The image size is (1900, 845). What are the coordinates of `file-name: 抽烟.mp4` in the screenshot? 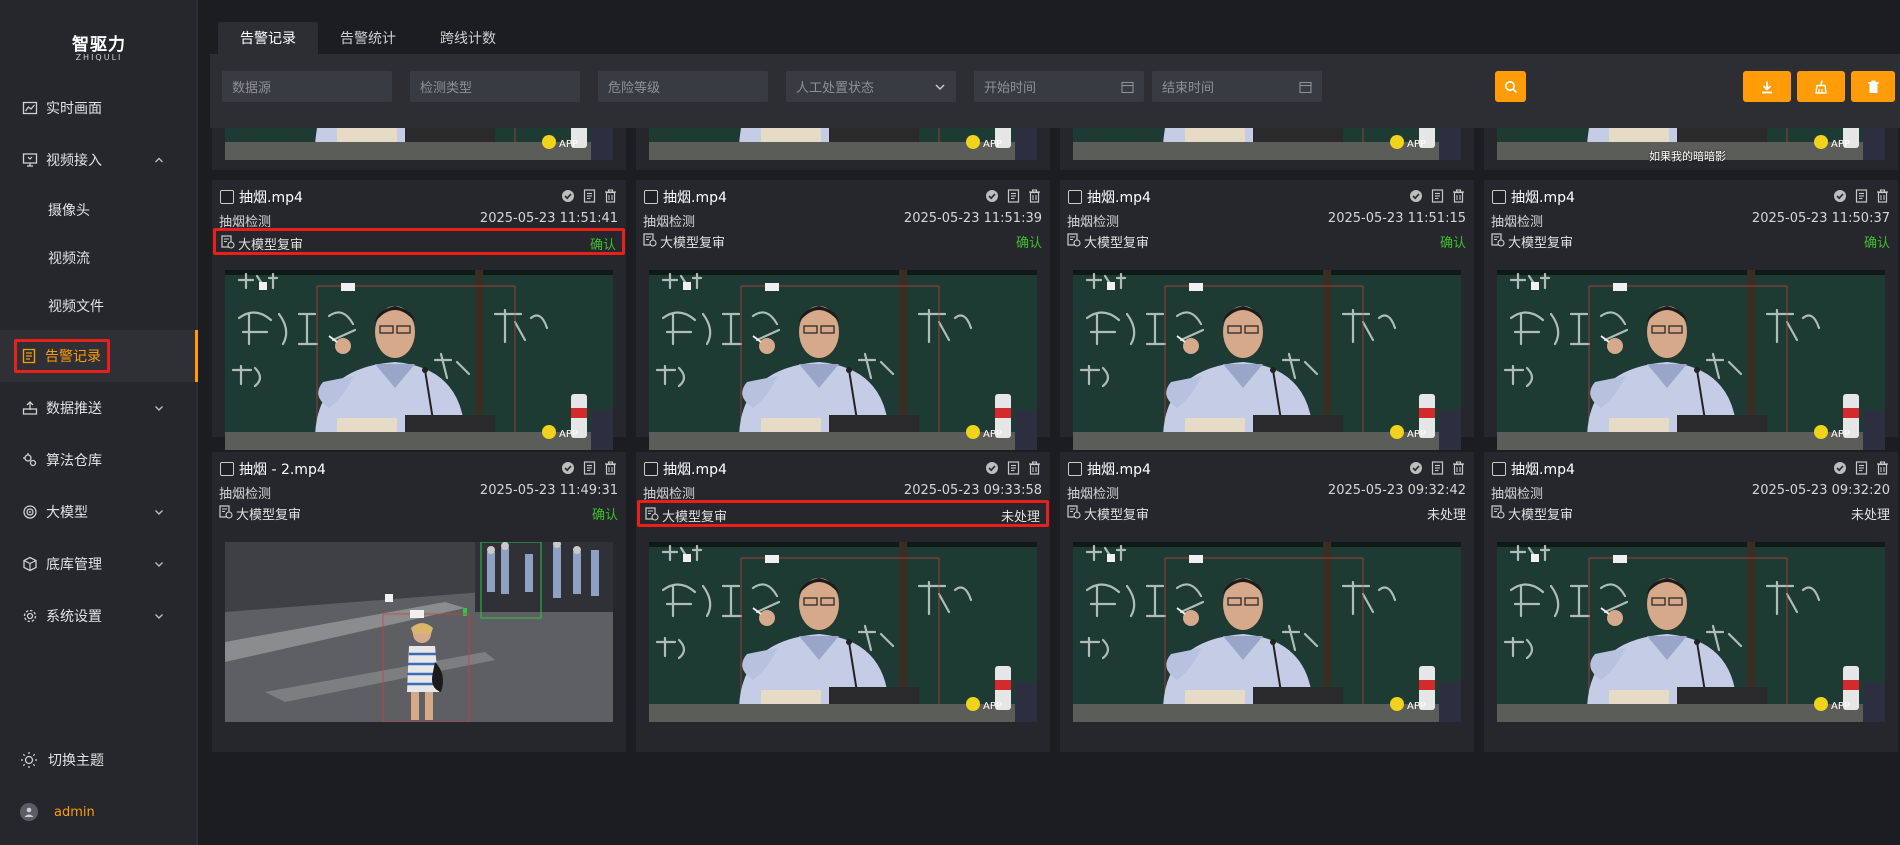 It's located at (1119, 470).